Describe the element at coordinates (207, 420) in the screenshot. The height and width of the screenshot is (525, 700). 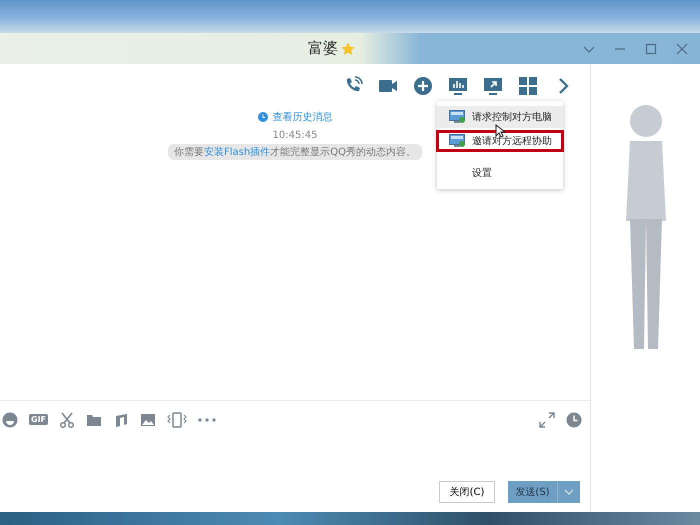
I see `more-icon` at that location.